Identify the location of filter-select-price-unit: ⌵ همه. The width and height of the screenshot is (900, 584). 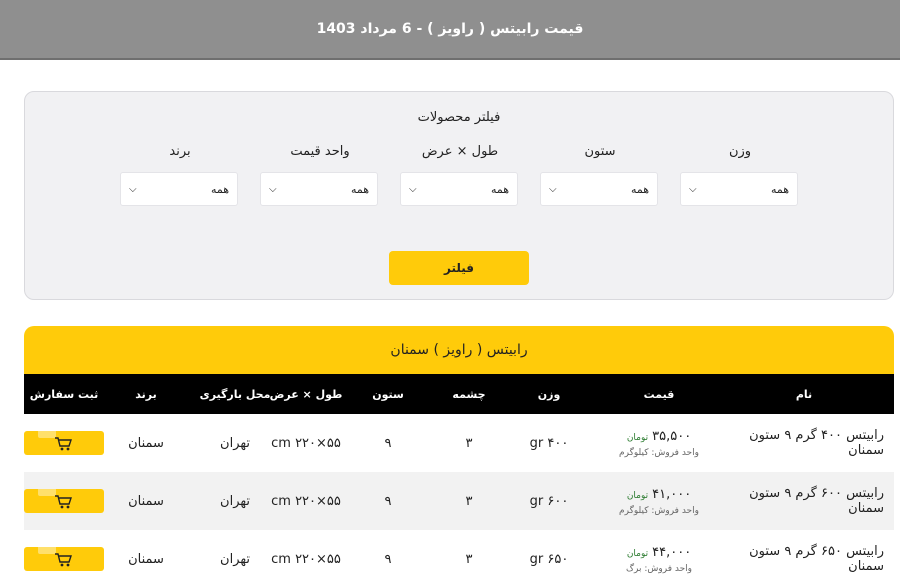
(319, 189).